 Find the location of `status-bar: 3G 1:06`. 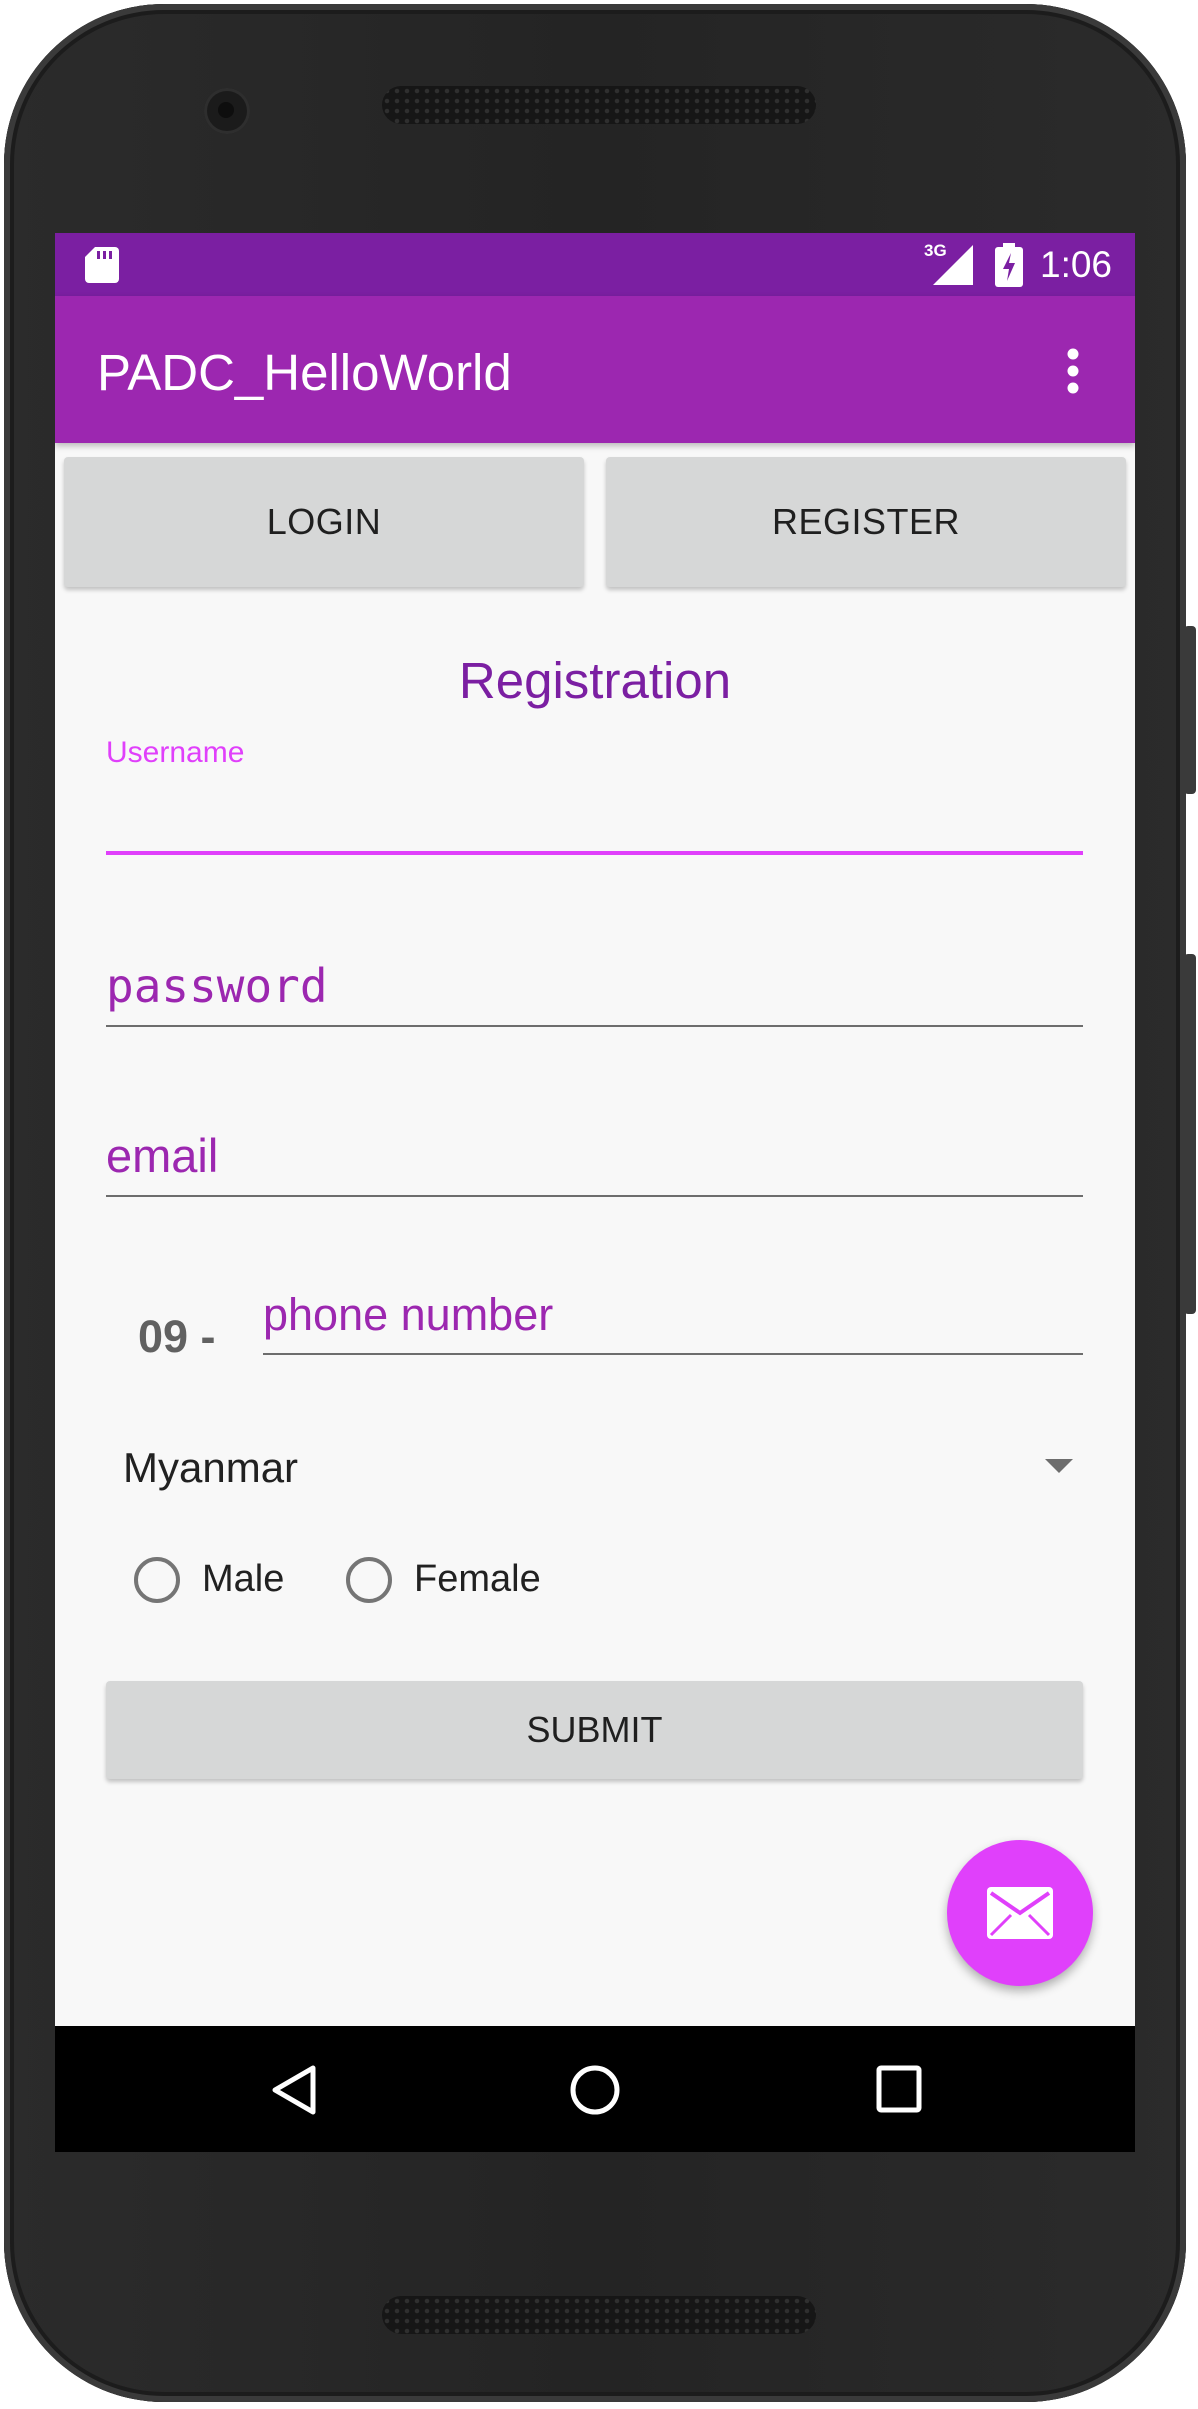

status-bar: 3G 1:06 is located at coordinates (595, 264).